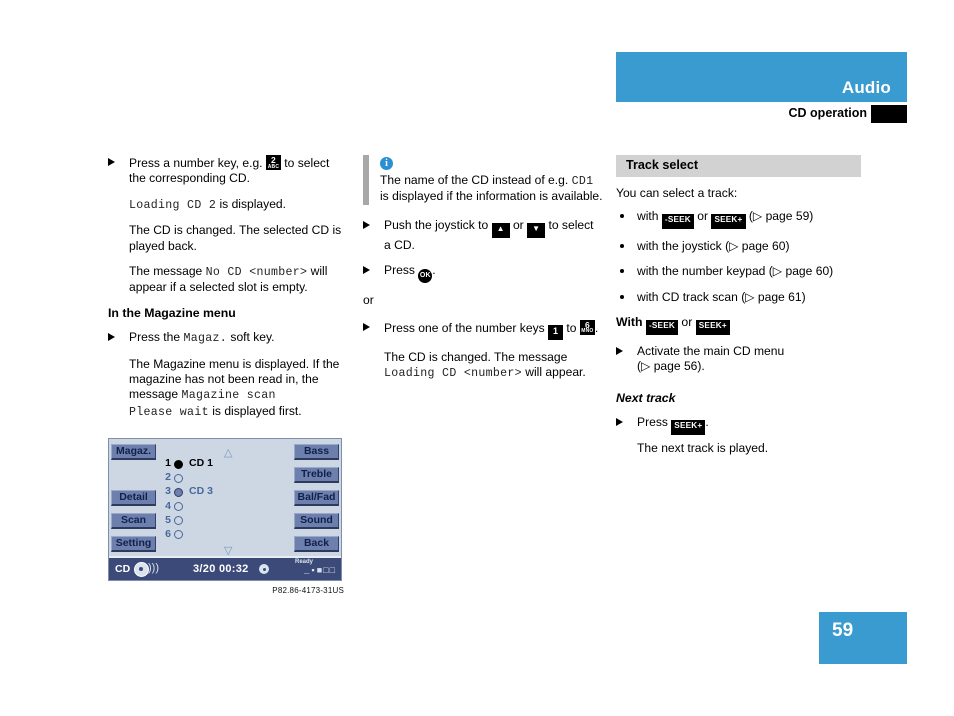 The height and width of the screenshot is (716, 954). What do you see at coordinates (368, 300) in the screenshot?
I see `or-separator: or` at bounding box center [368, 300].